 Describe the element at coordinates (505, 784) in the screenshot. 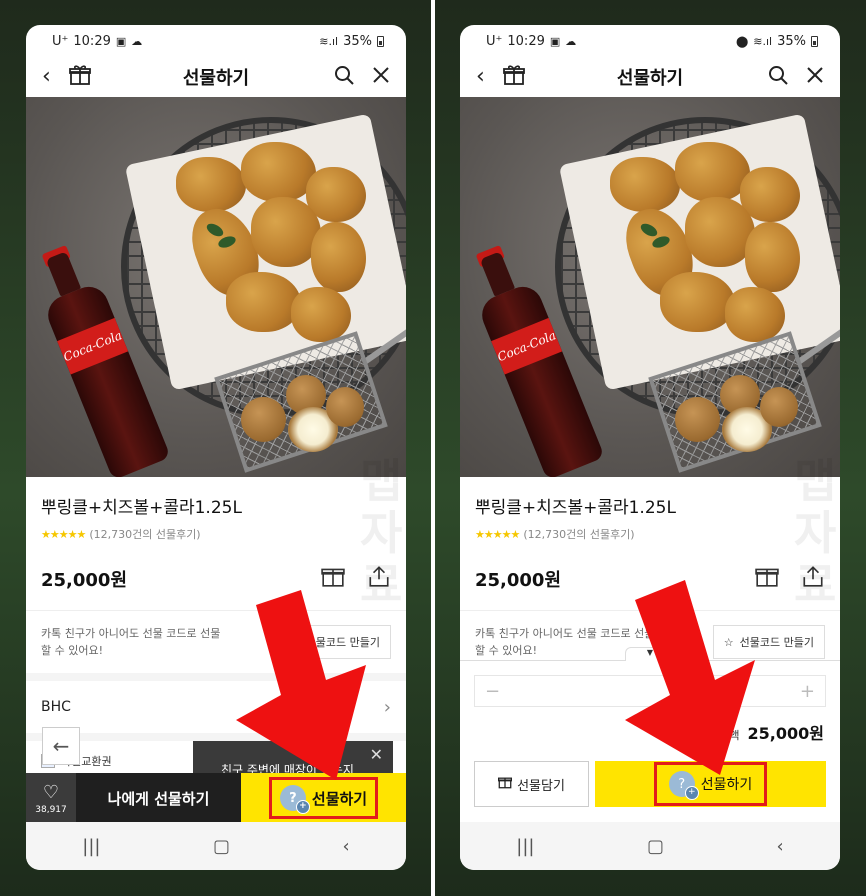

I see `gift-box-small-icon` at that location.